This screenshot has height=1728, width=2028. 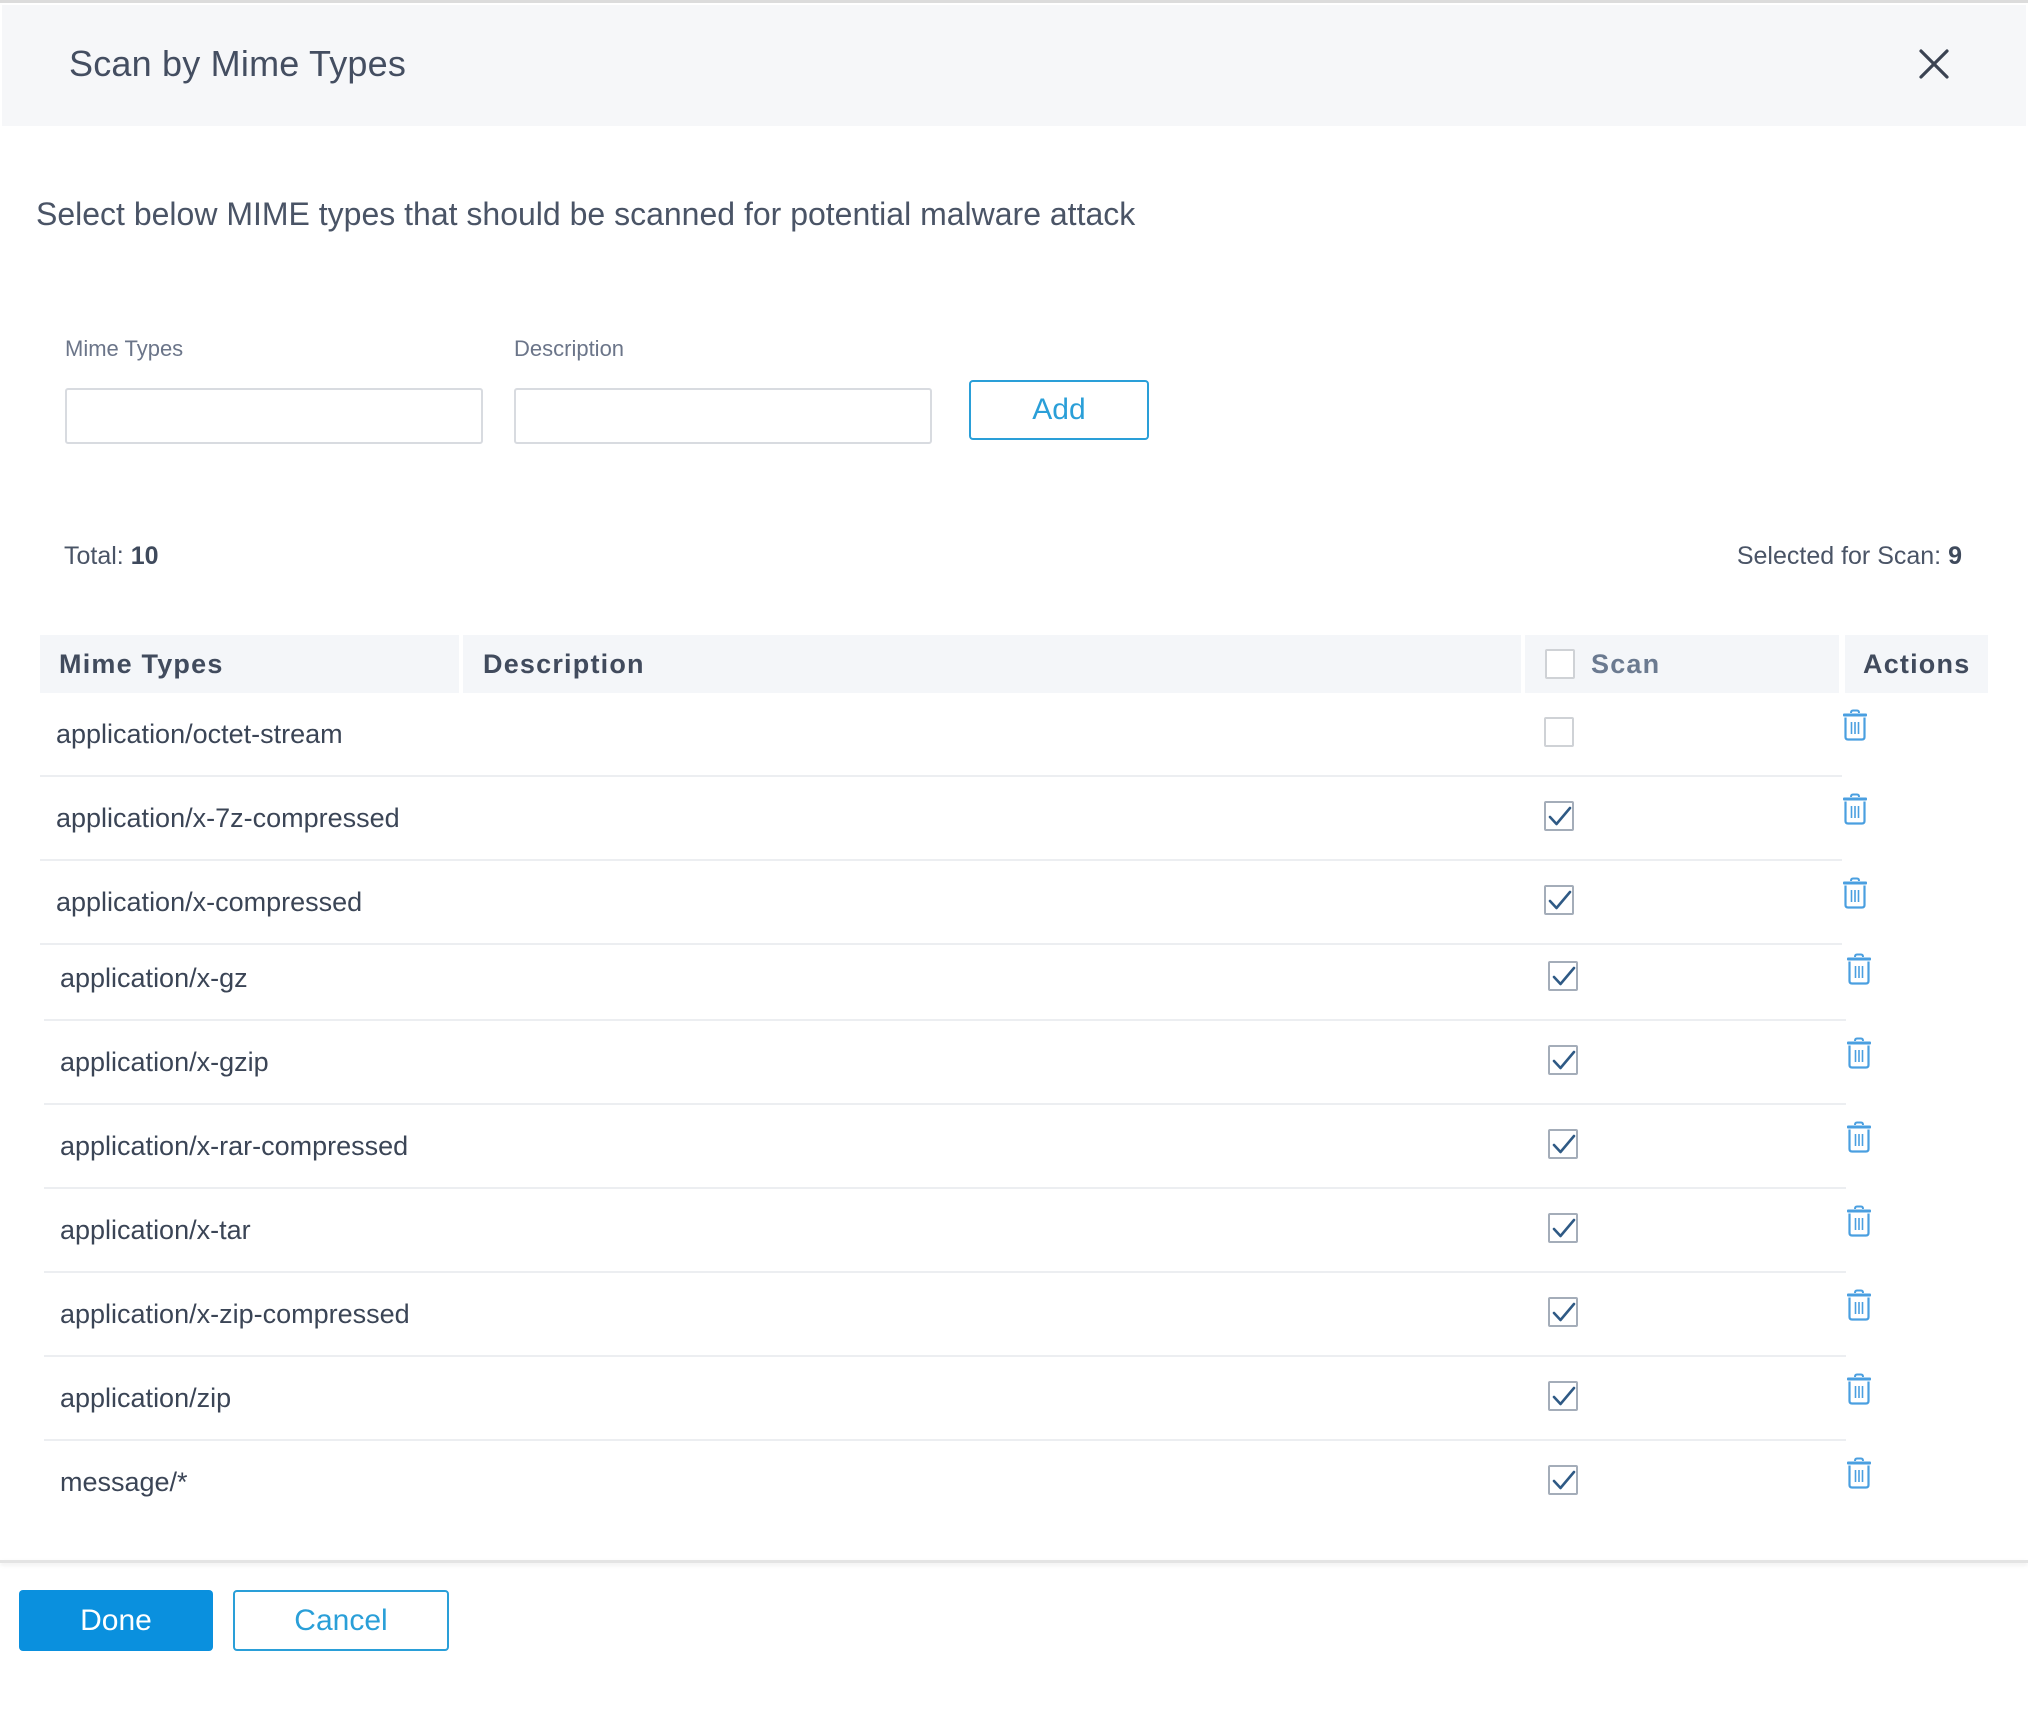 What do you see at coordinates (1014, 819) in the screenshot?
I see `table-row: application/x-7z-compressed` at bounding box center [1014, 819].